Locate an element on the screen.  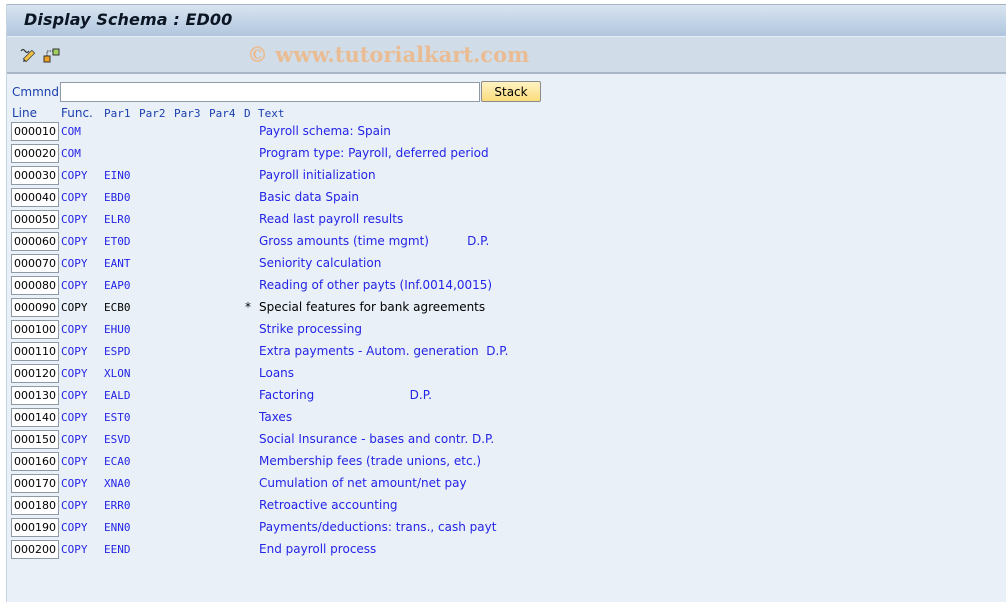
command-input is located at coordinates (270, 92).